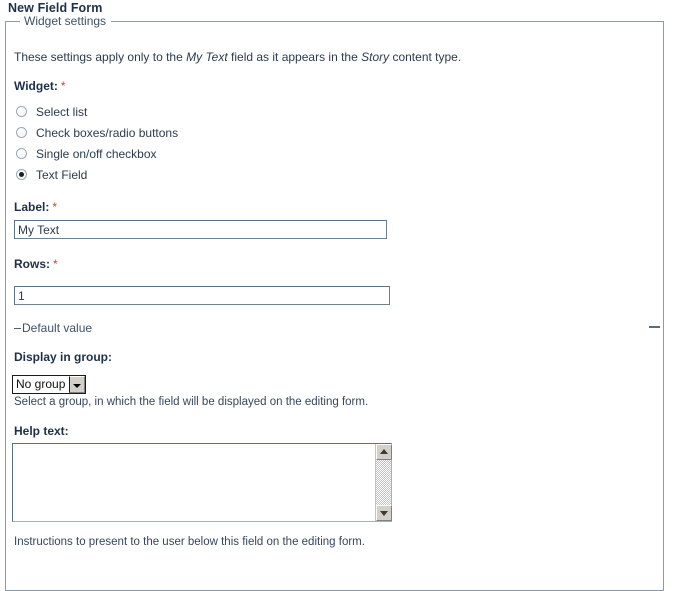  I want to click on widget-option-label: Text Field, so click(62, 175).